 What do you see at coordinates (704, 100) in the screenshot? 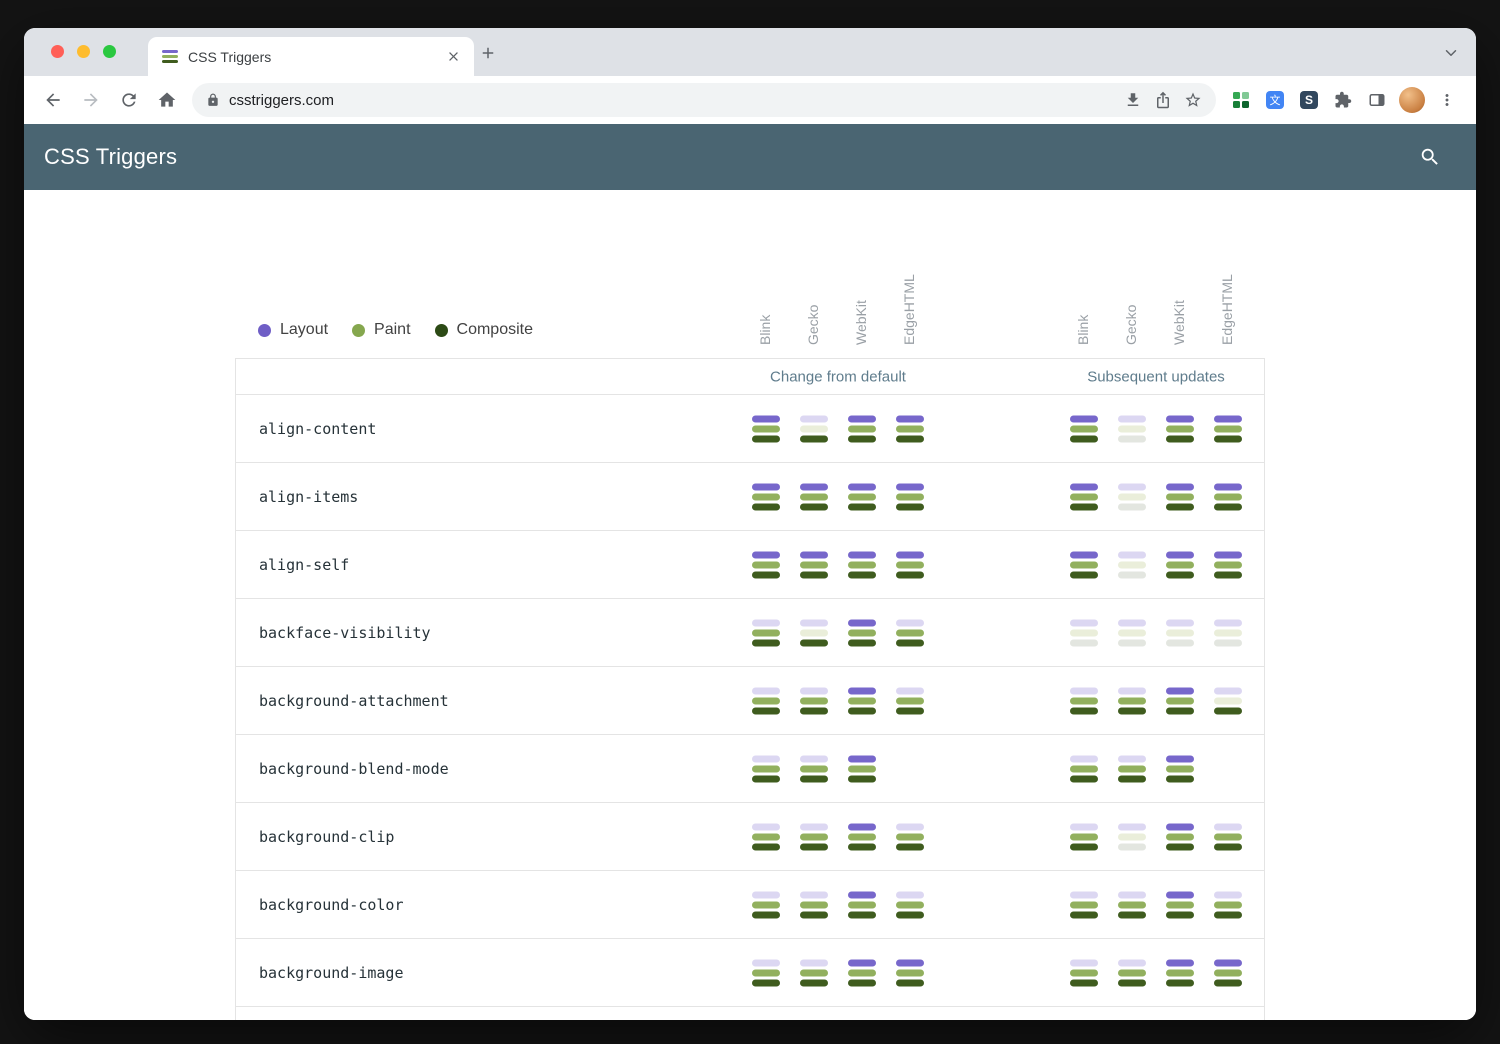
I see `address-bar: csstriggers.com` at bounding box center [704, 100].